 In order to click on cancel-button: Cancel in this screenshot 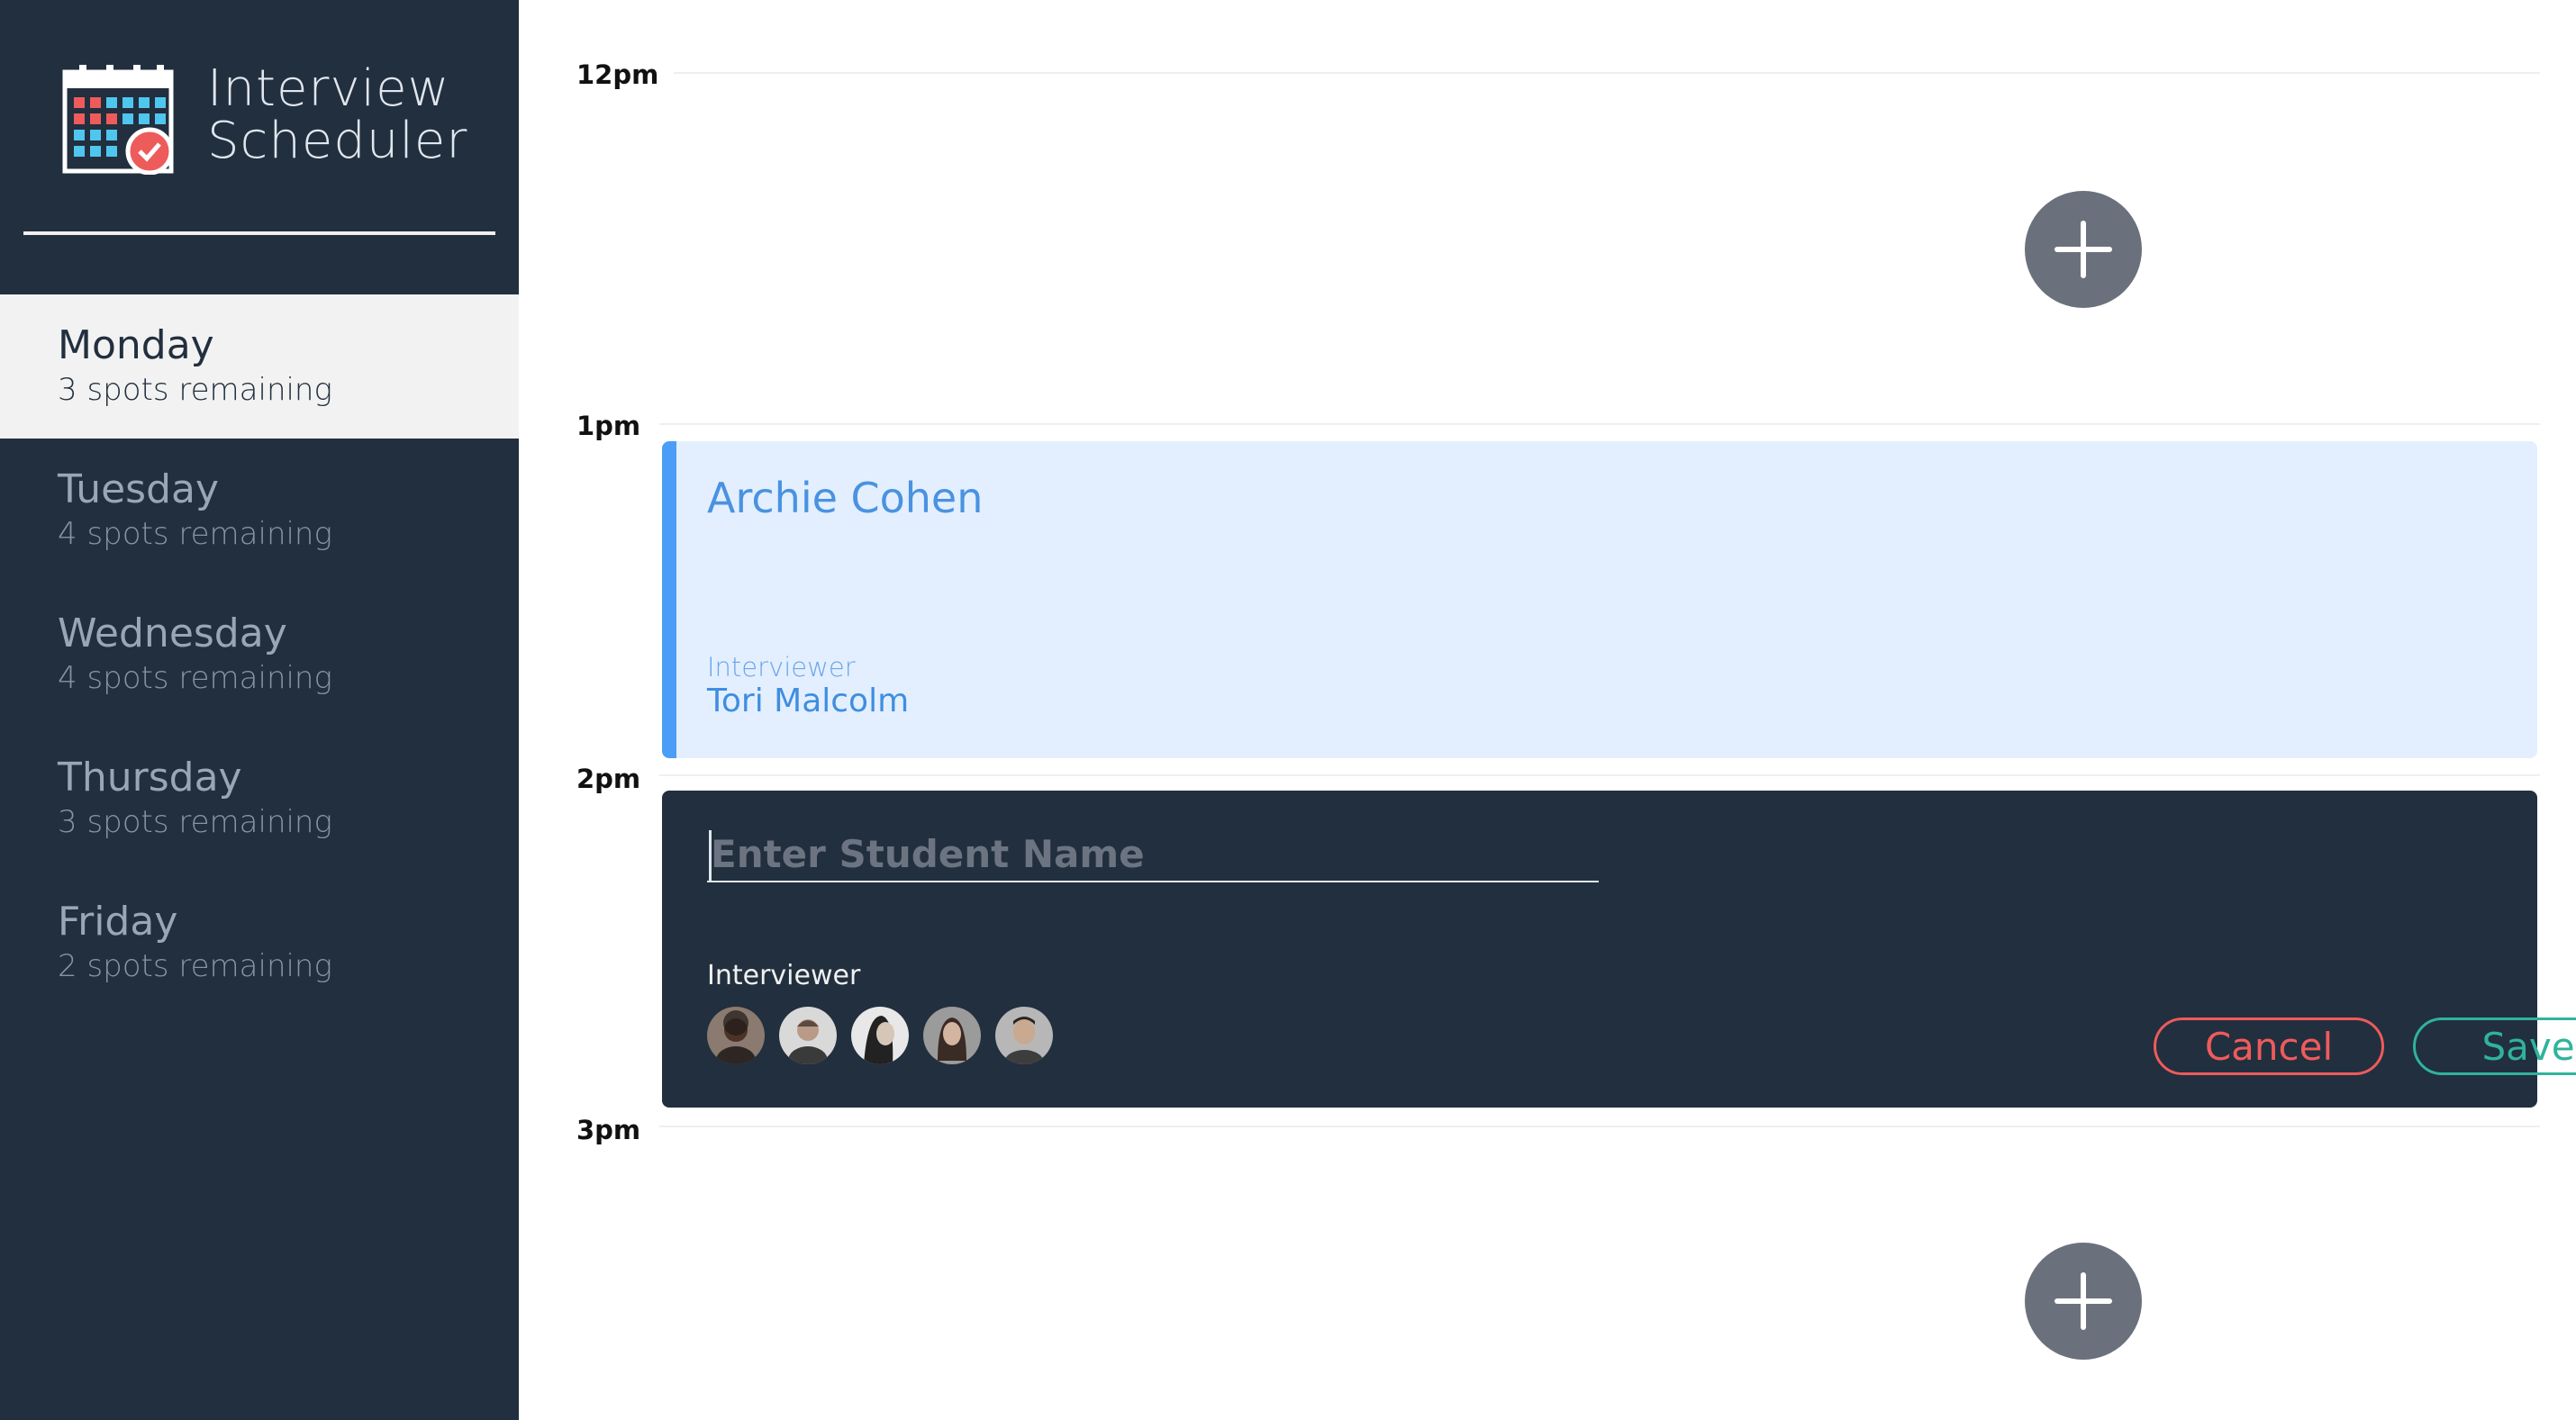, I will do `click(2269, 1046)`.